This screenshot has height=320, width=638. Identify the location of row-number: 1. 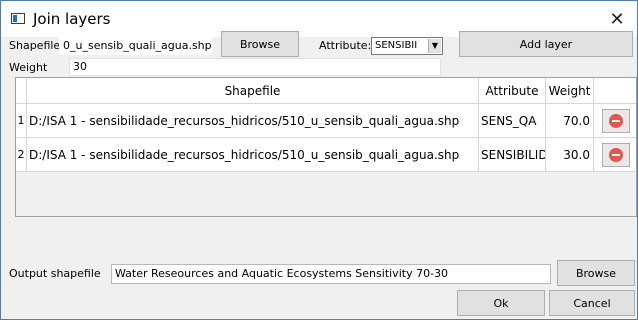
(21, 121).